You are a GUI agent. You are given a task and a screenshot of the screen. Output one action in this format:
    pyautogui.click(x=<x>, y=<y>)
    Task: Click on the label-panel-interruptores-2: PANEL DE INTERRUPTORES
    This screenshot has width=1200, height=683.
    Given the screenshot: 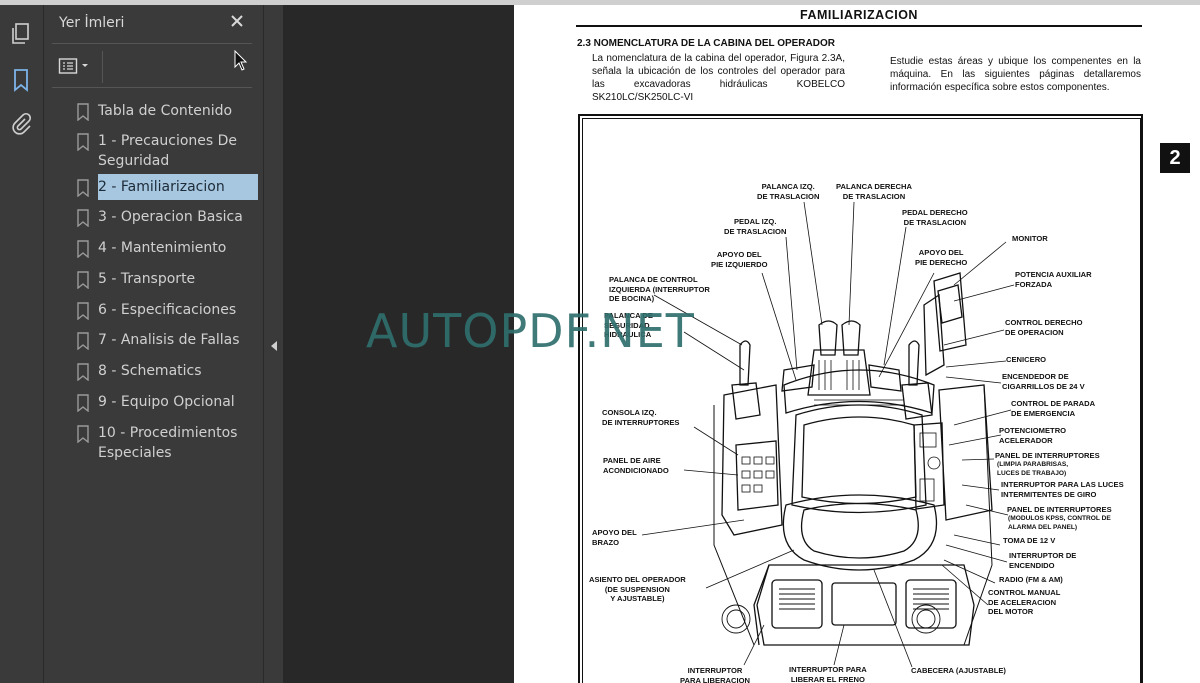 What is the action you would take?
    pyautogui.click(x=1059, y=509)
    